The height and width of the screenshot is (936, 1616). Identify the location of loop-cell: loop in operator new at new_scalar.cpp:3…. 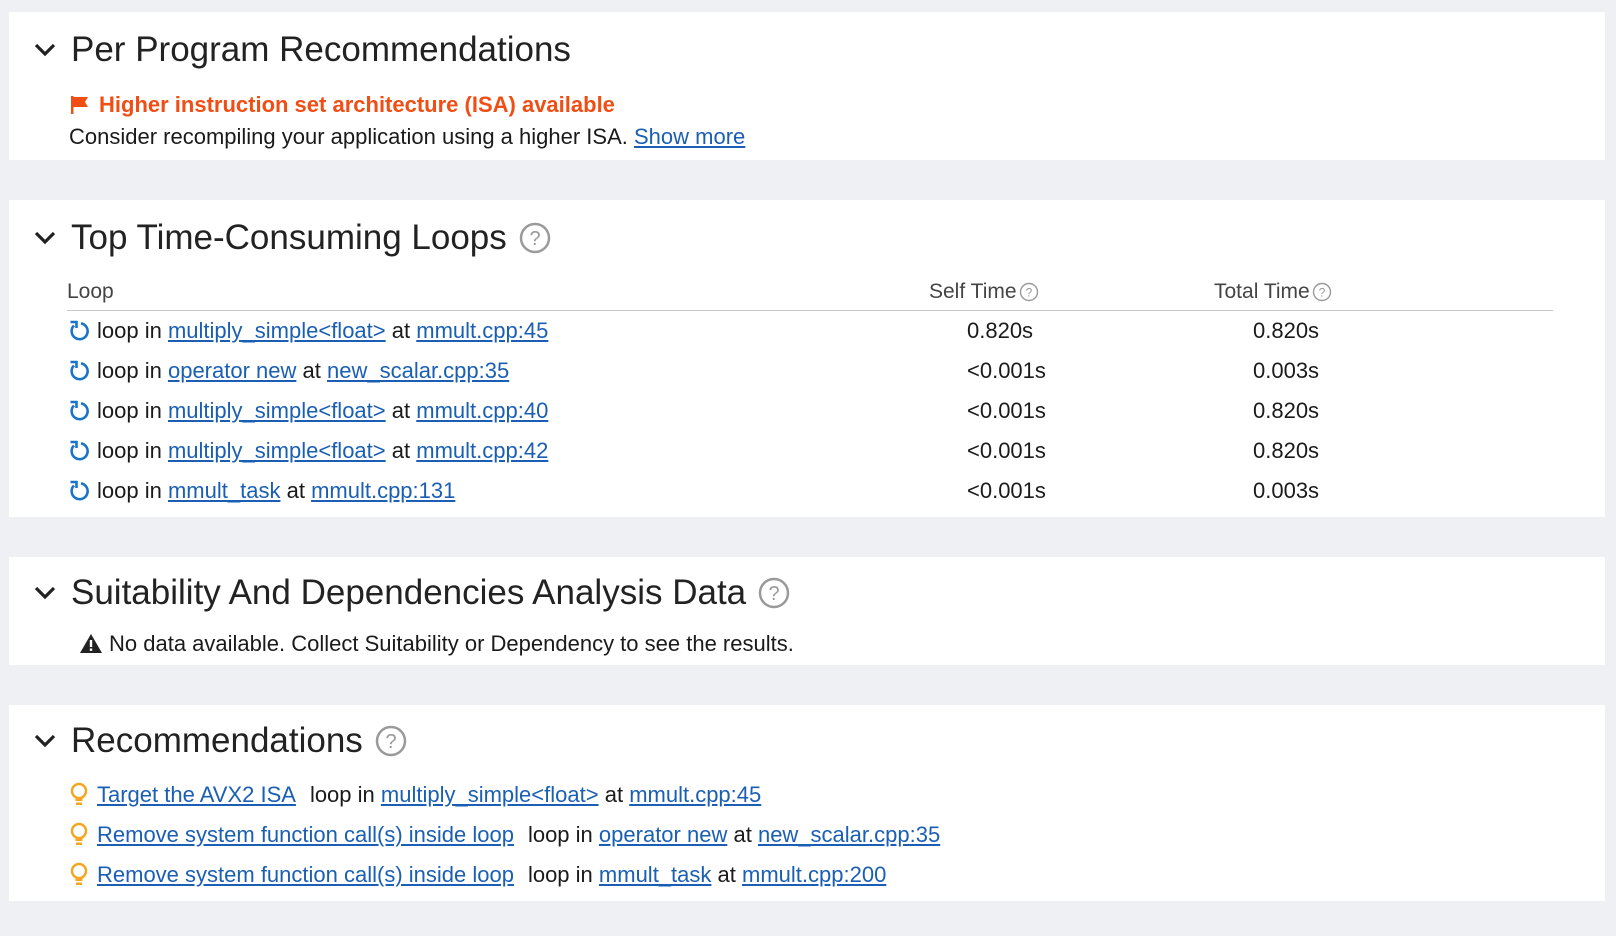
(288, 371).